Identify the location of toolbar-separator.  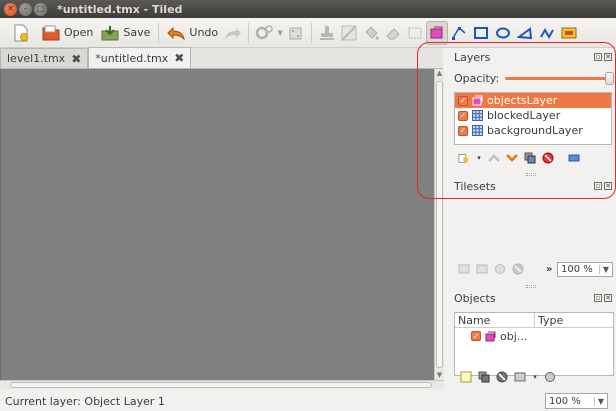
(159, 32).